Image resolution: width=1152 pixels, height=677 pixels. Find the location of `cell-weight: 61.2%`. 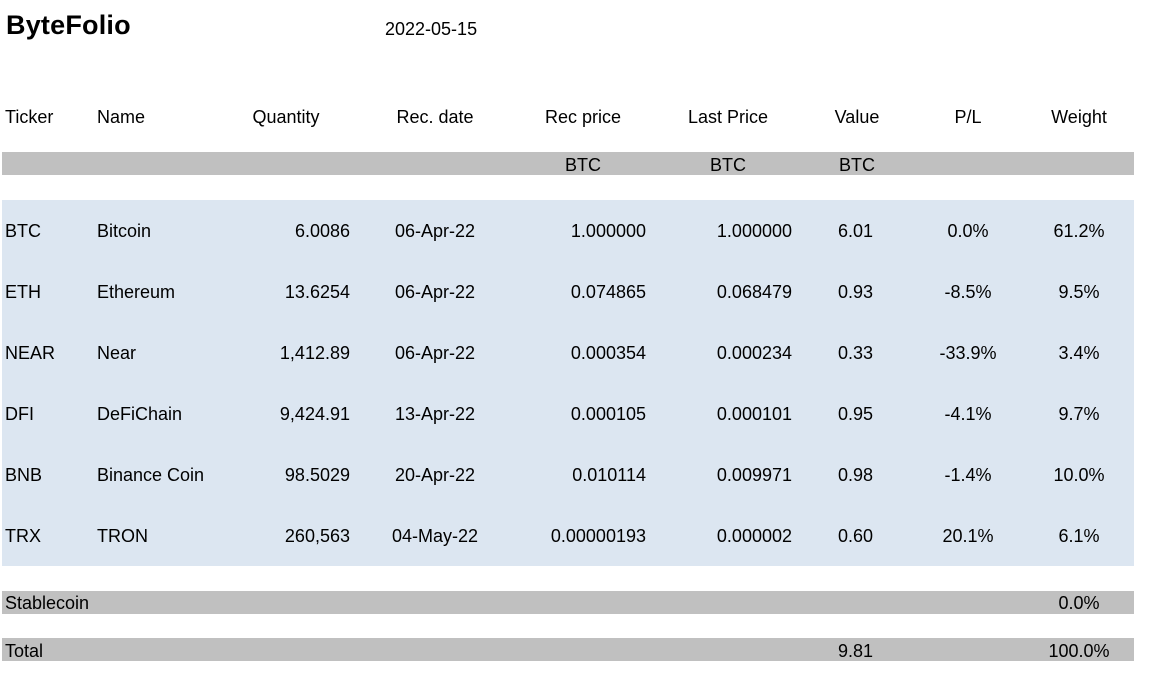

cell-weight: 61.2% is located at coordinates (1079, 231).